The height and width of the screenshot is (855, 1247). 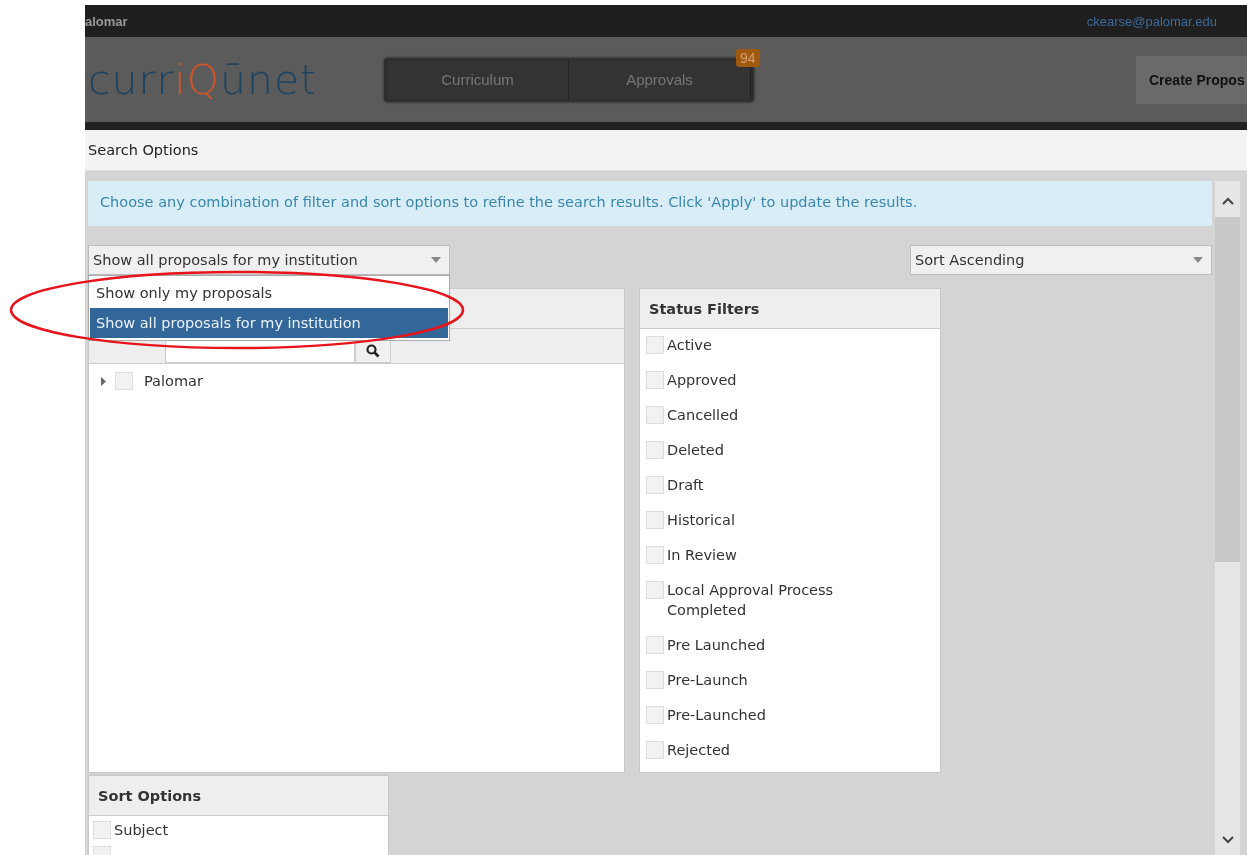 I want to click on status-filter-label: Active, so click(x=689, y=345).